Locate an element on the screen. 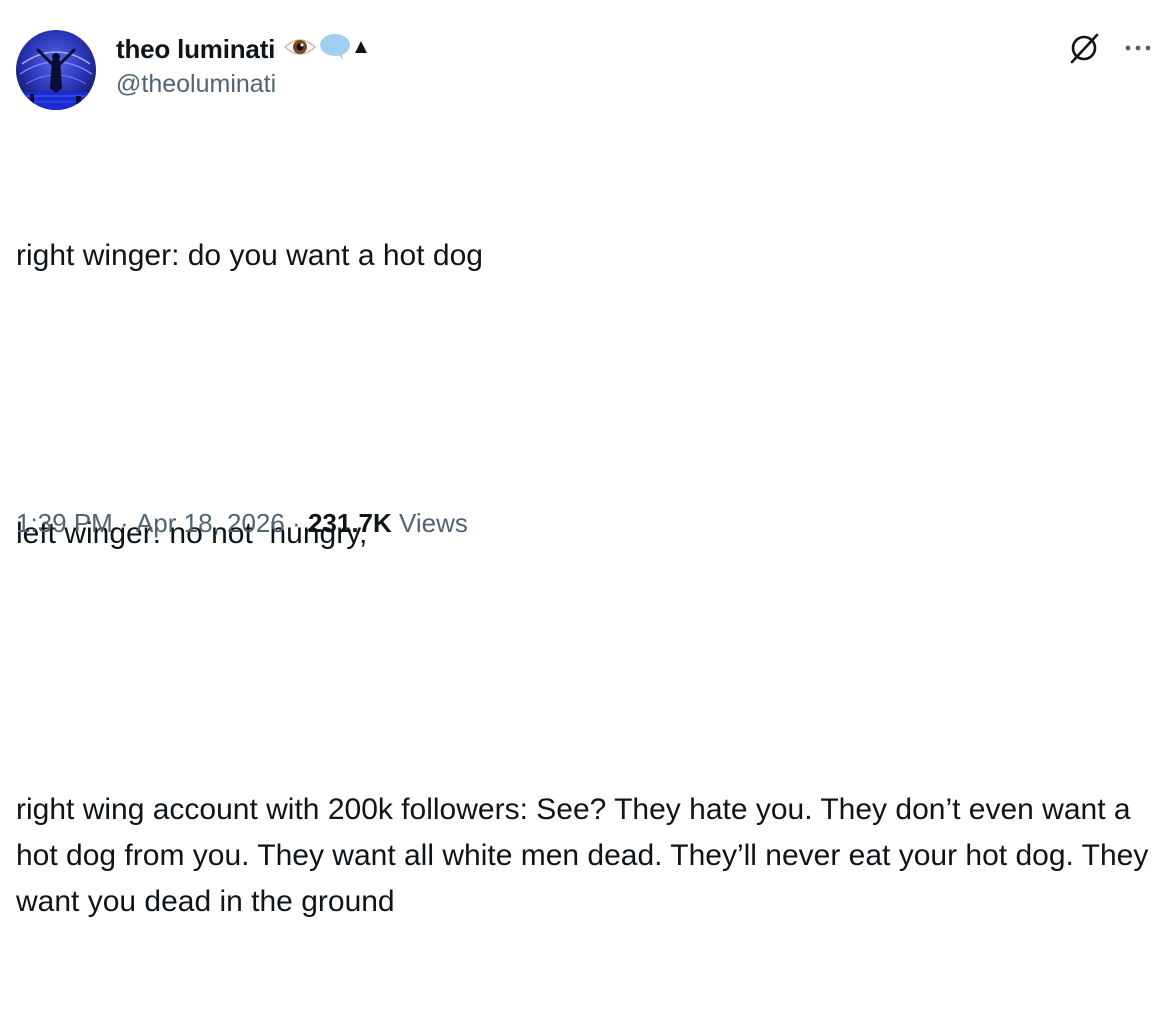 This screenshot has width=1168, height=1017. avatar is located at coordinates (56, 70).